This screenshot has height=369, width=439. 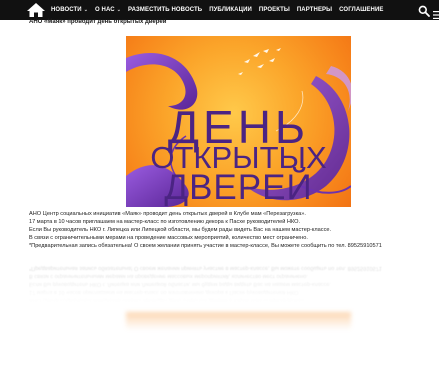 I want to click on nav-item-label: РАЗМЕСТИТЬ НОВОСТЬ, so click(x=165, y=10).